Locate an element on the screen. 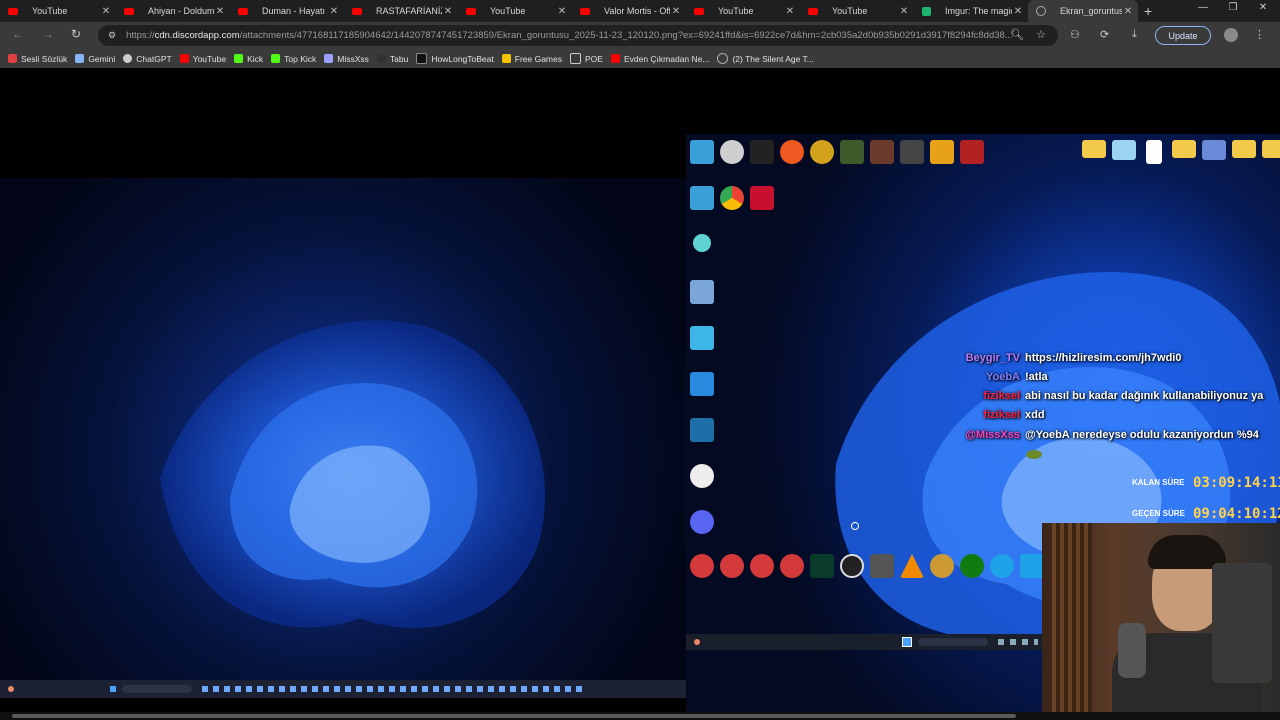 The image size is (1280, 720). bookmark-folder: POE is located at coordinates (586, 58).